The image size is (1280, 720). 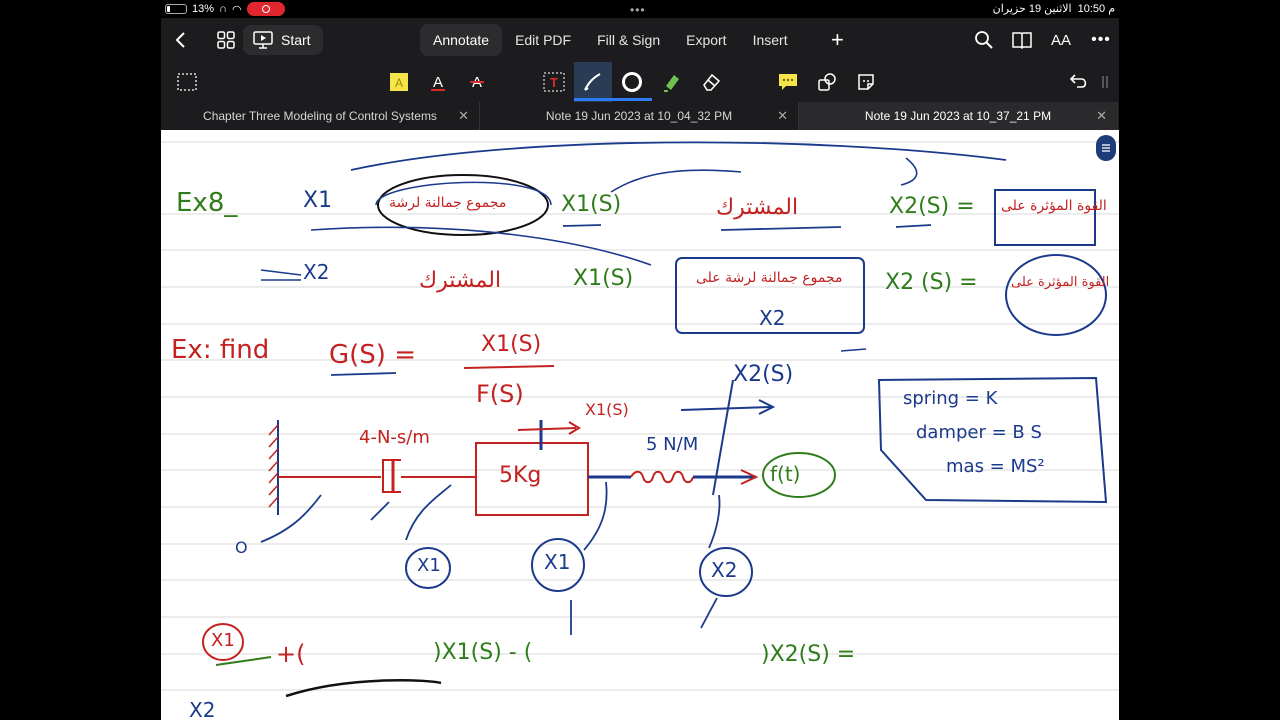 I want to click on menu-lines-icon, so click(x=1106, y=148).